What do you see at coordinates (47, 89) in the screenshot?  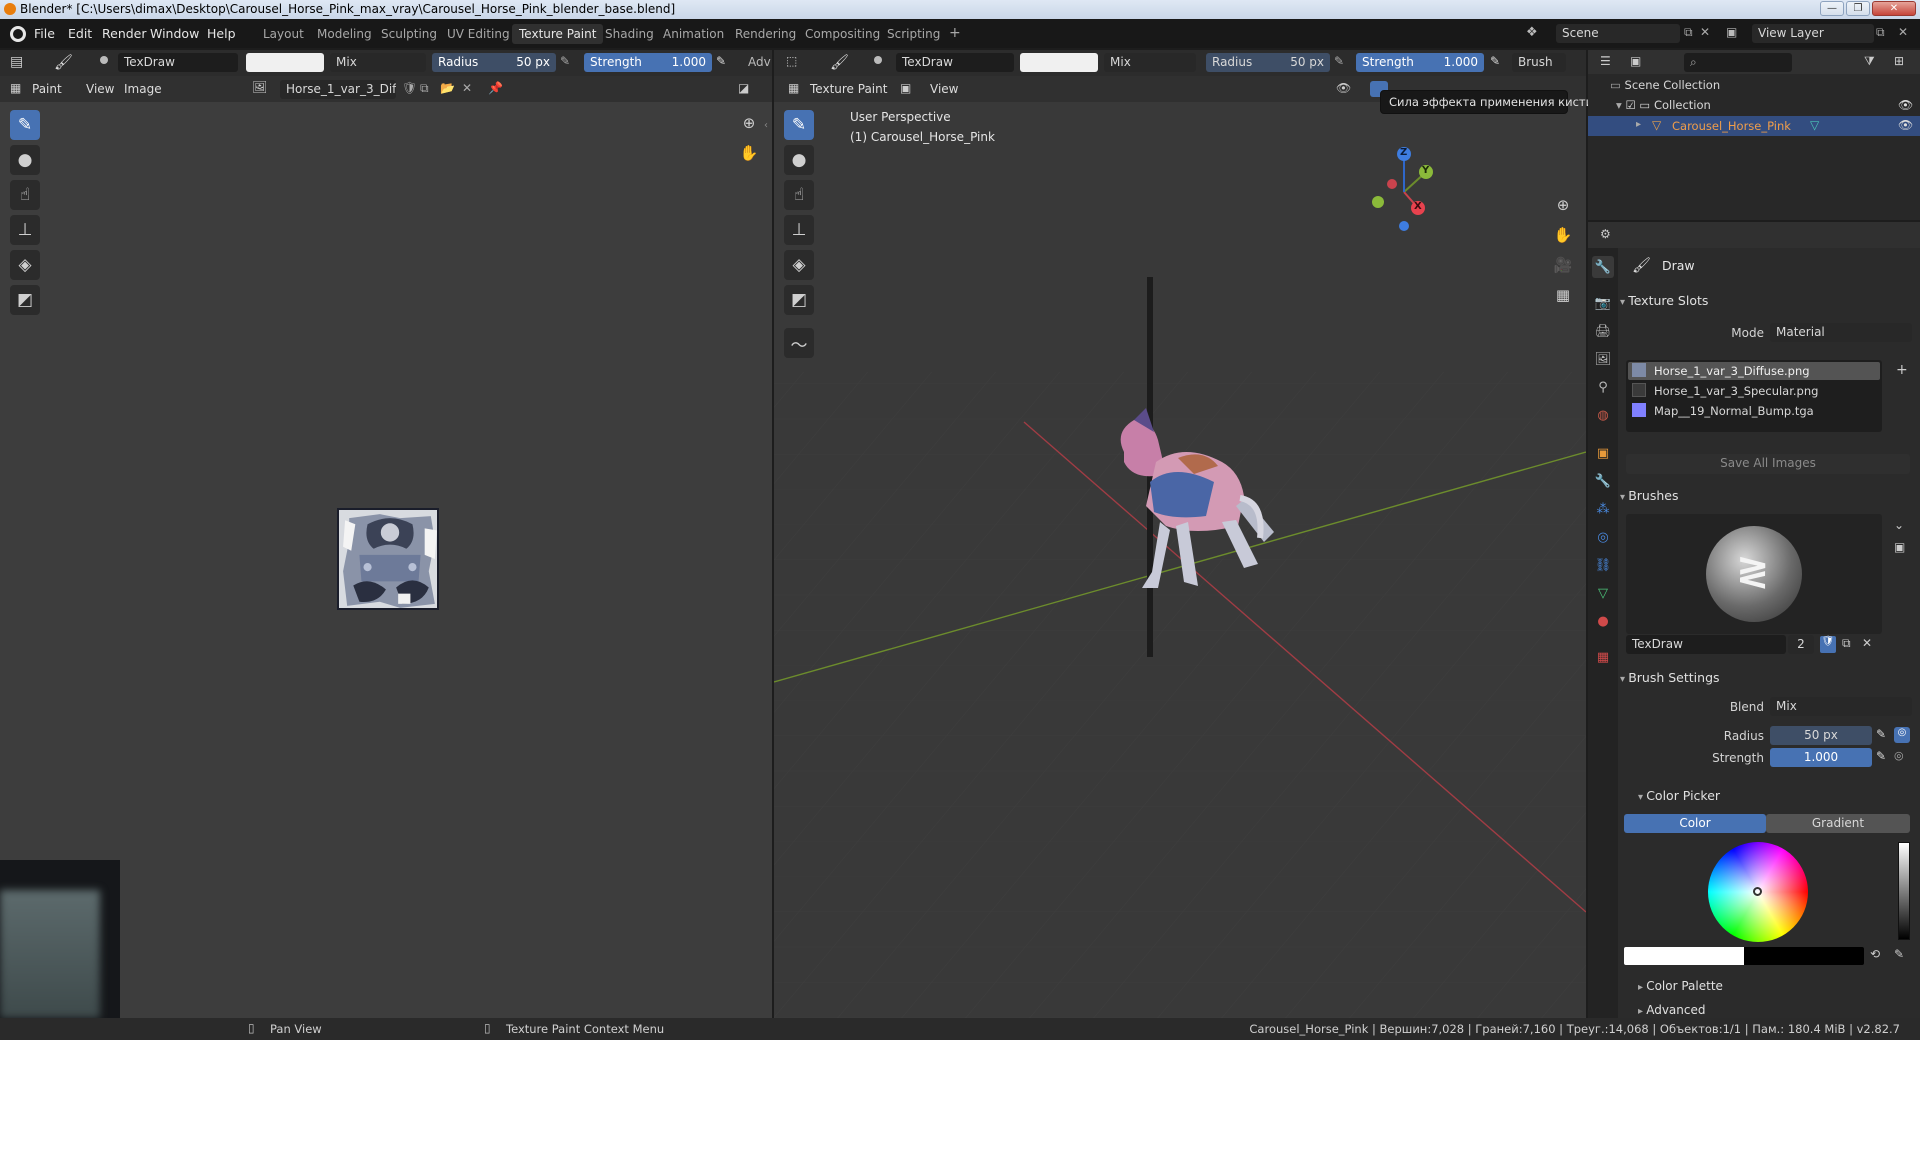 I see `paint-mode-dropdown: Paint` at bounding box center [47, 89].